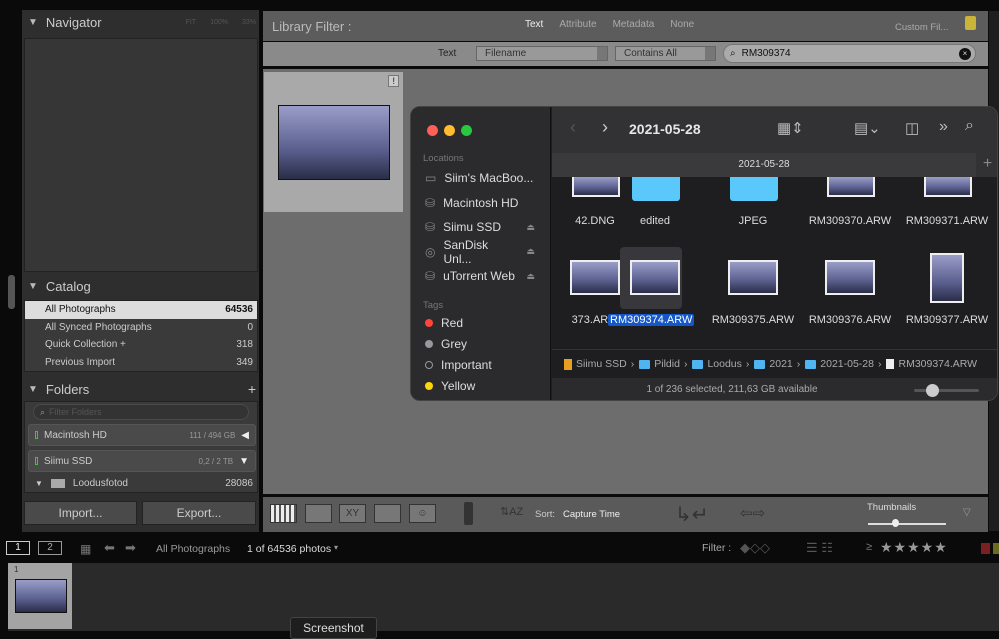  I want to click on collapse-arrow-icon: ▼, so click(244, 461).